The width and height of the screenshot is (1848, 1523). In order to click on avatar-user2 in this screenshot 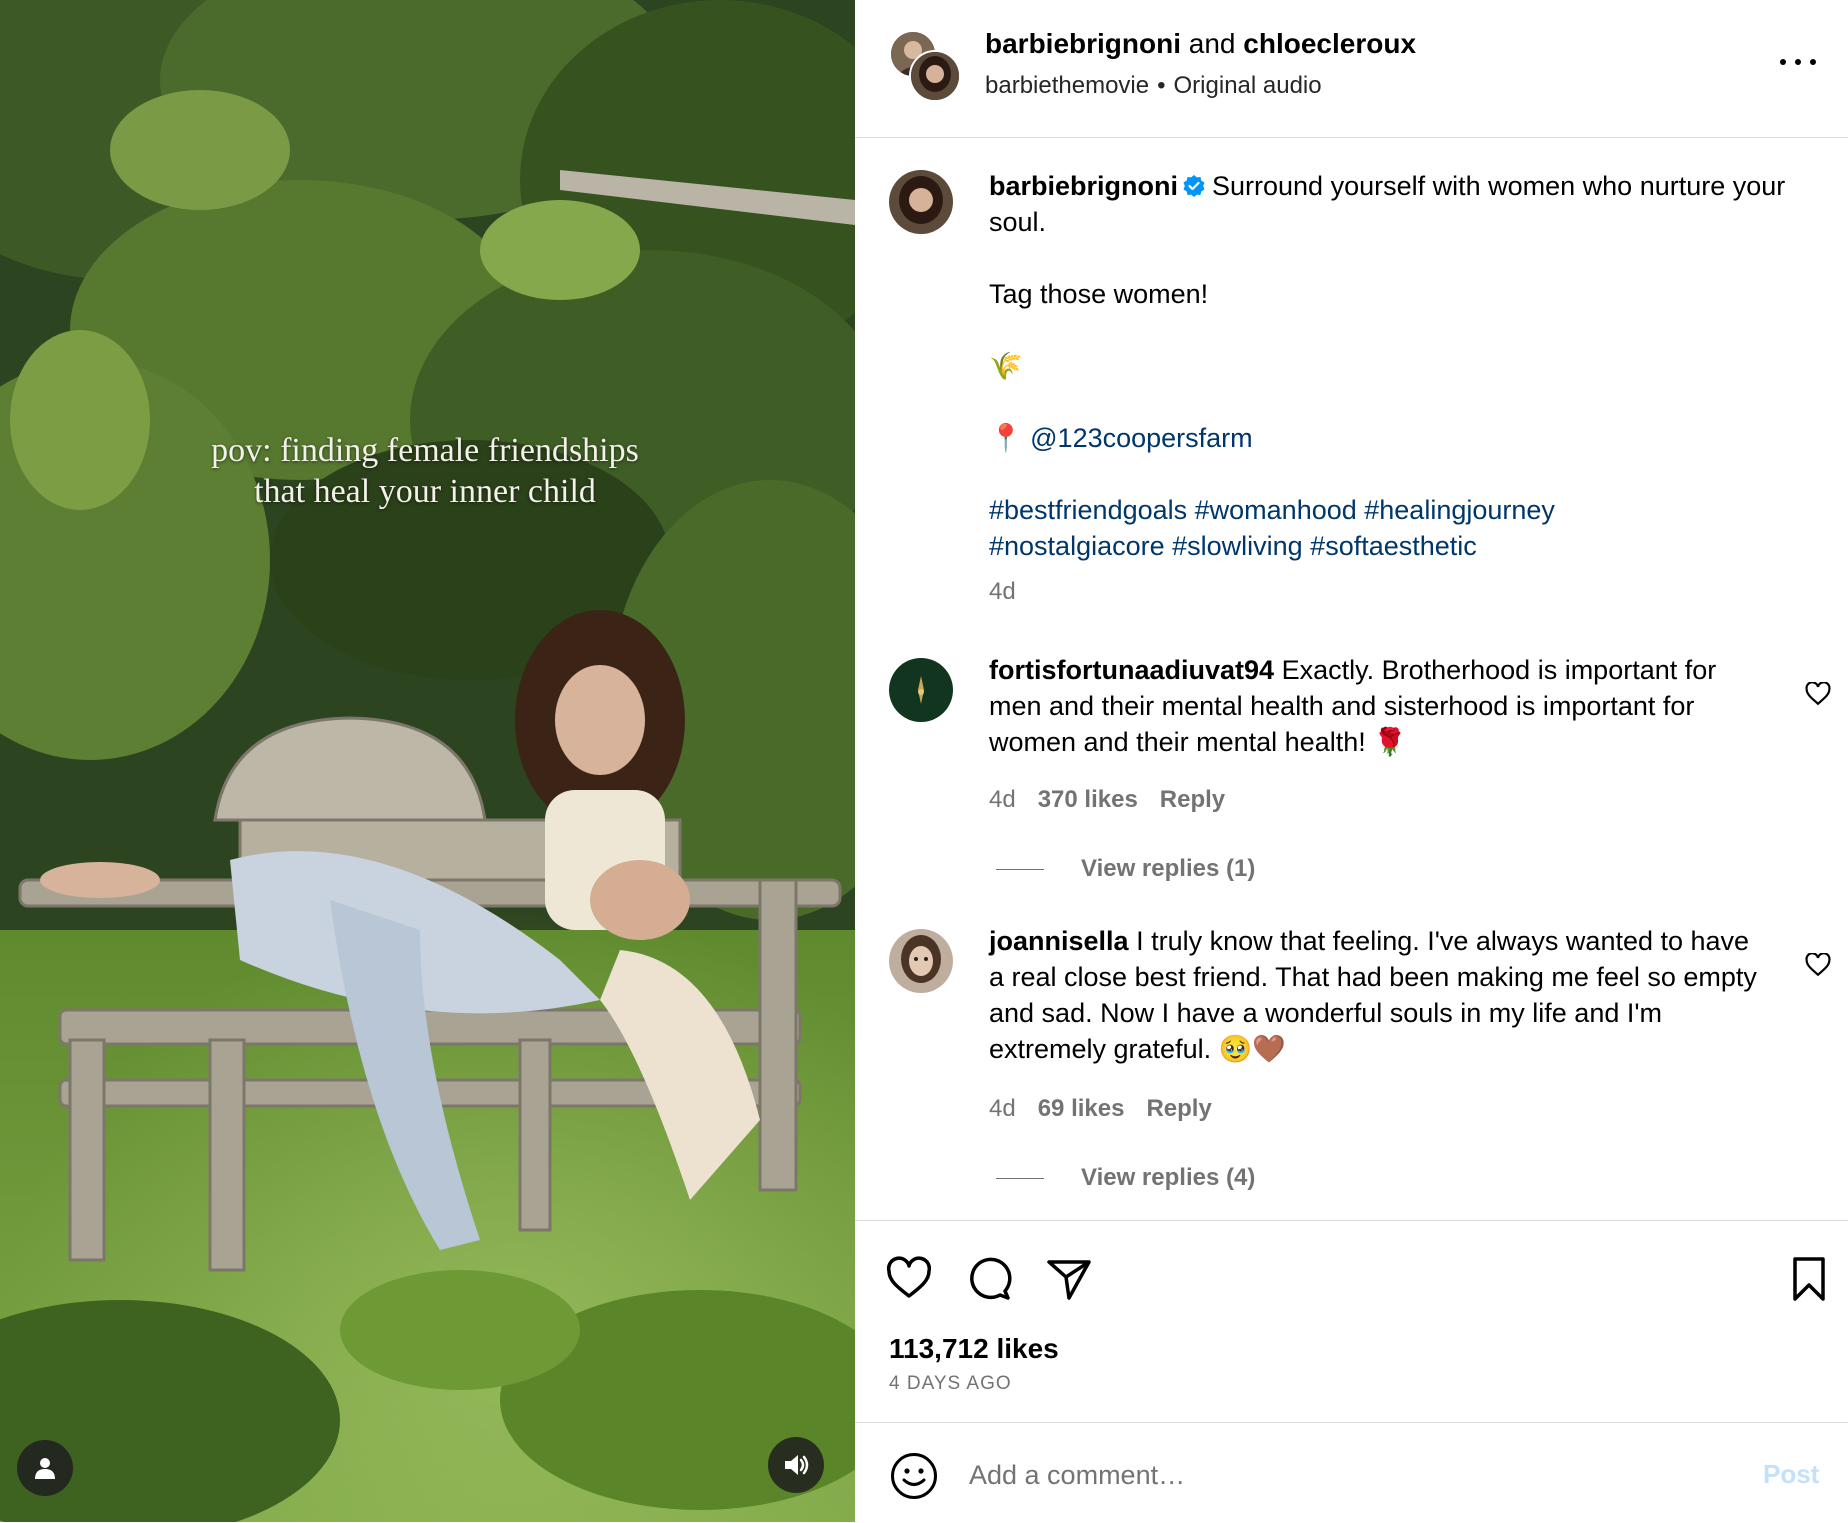, I will do `click(935, 76)`.